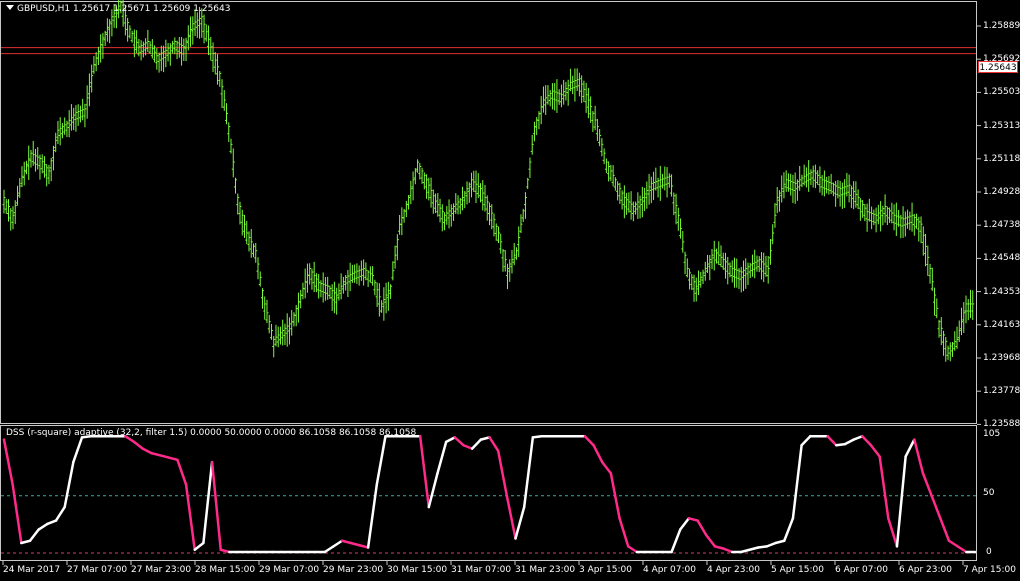 The image size is (1020, 581). What do you see at coordinates (1001, 424) in the screenshot?
I see `price-tick-label: 1.23588` at bounding box center [1001, 424].